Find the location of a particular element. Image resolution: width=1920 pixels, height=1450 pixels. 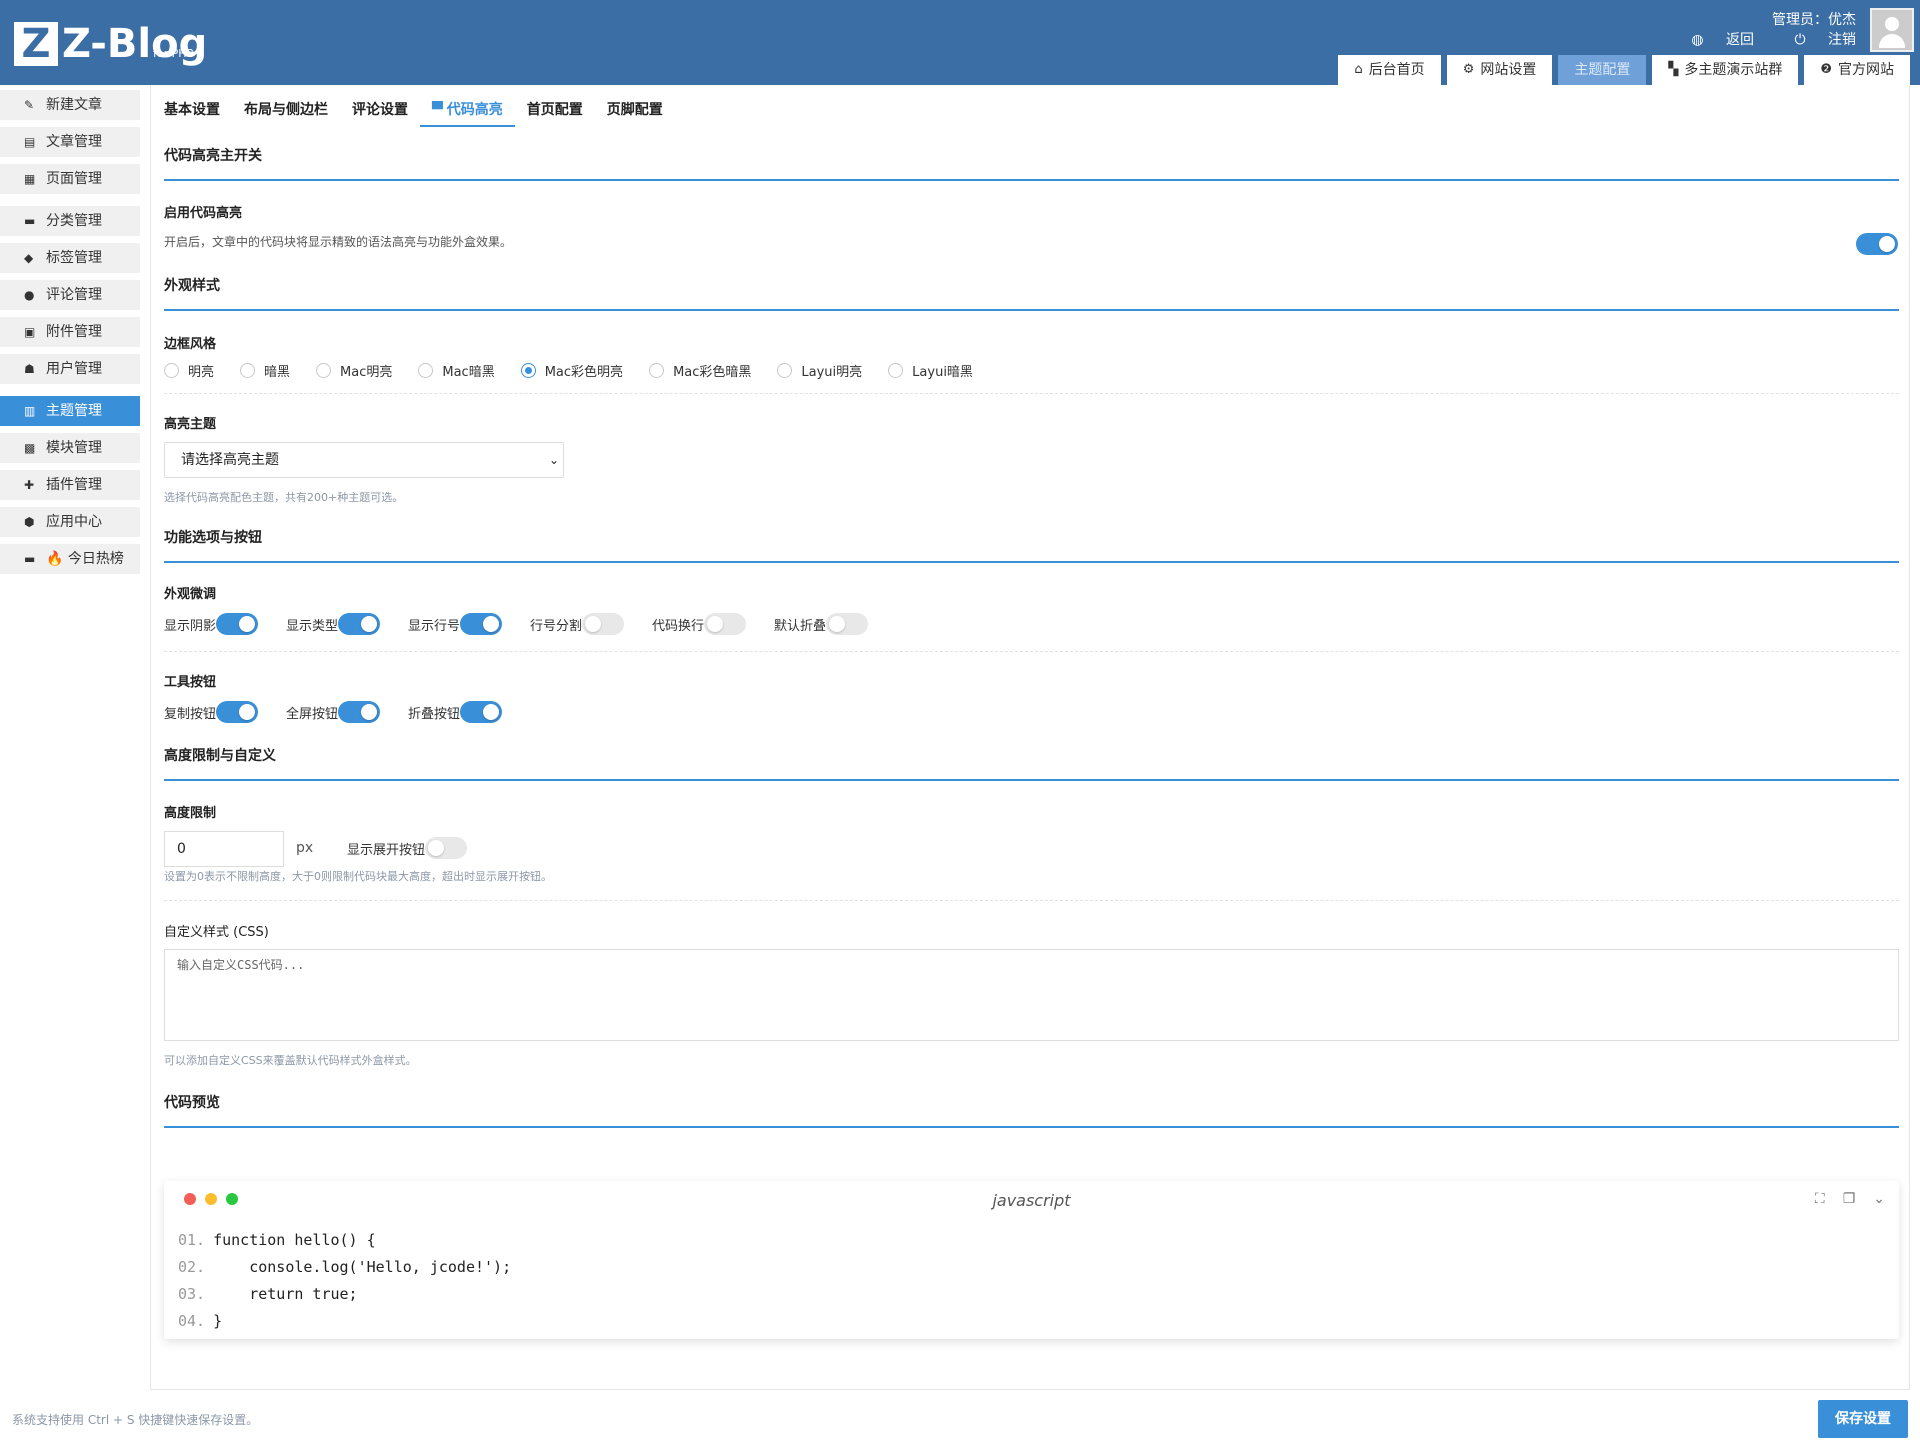

tool-buttons-row: 复制按钮 全屏按钮 折叠按钮 is located at coordinates (347, 712).